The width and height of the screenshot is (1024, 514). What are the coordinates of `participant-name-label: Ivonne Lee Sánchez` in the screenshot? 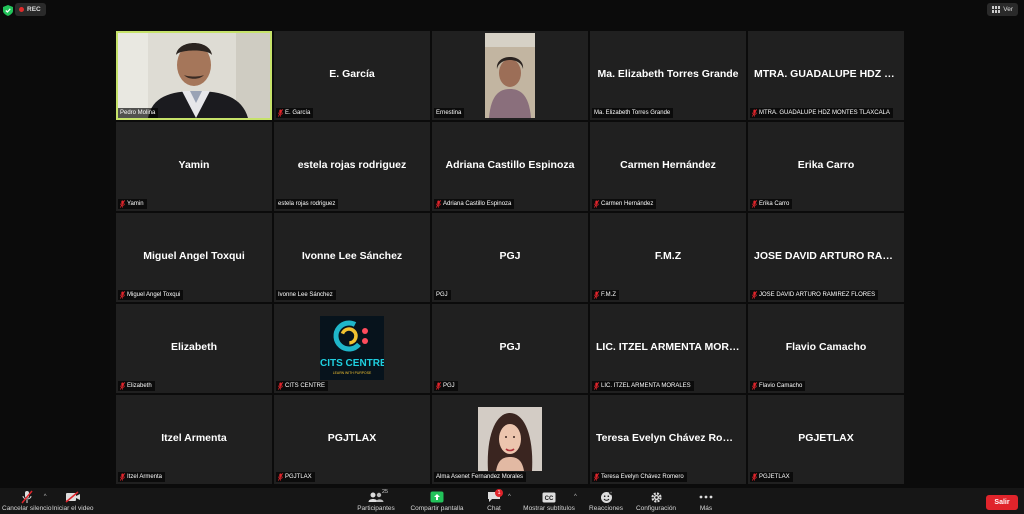 It's located at (306, 295).